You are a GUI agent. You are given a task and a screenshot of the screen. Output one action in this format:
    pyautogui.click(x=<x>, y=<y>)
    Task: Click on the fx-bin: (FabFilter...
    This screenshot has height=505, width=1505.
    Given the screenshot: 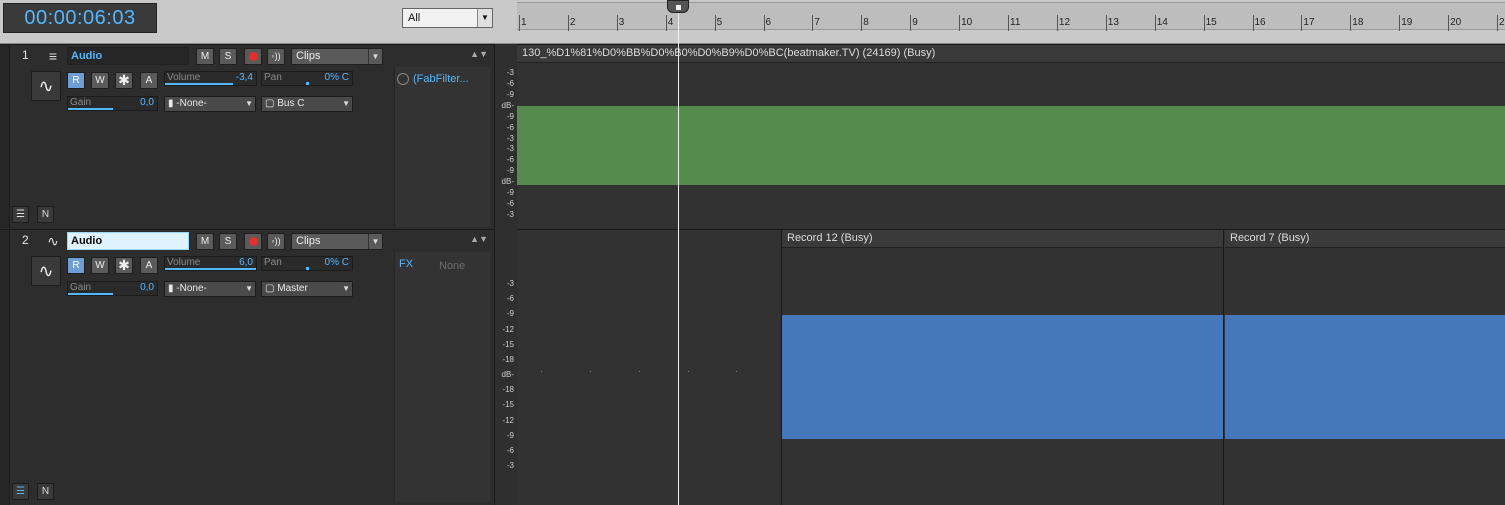 What is the action you would take?
    pyautogui.click(x=442, y=147)
    